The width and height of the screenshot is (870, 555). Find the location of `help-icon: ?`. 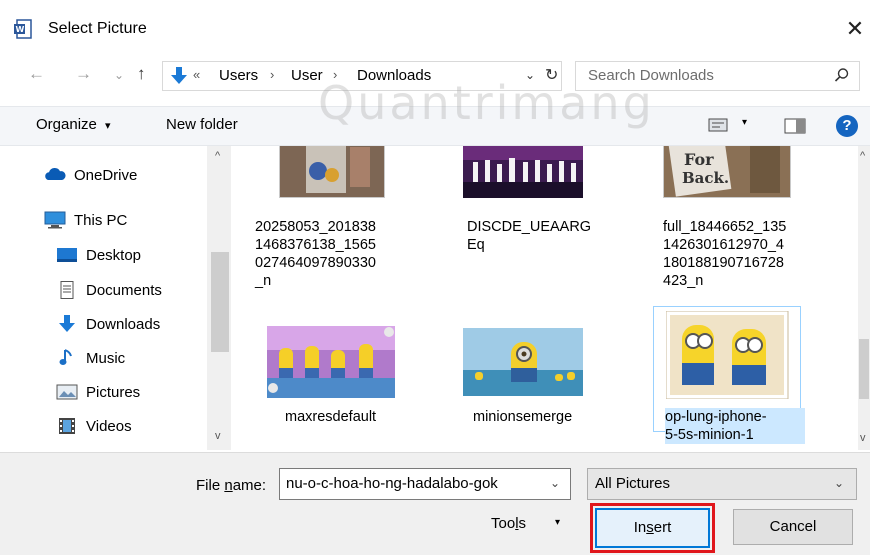

help-icon: ? is located at coordinates (847, 126).